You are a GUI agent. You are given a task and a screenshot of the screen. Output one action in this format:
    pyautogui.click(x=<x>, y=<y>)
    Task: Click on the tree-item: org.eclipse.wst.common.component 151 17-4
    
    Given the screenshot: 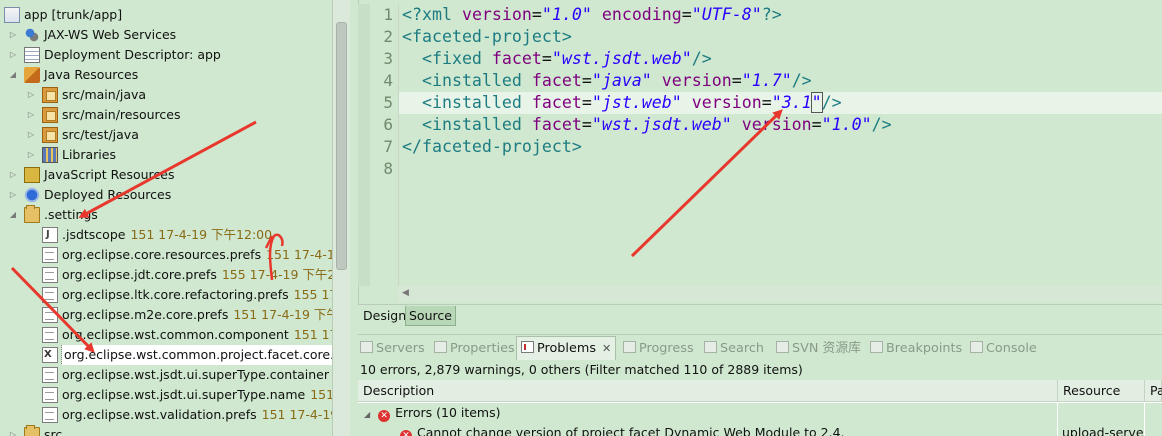 What is the action you would take?
    pyautogui.click(x=166, y=335)
    